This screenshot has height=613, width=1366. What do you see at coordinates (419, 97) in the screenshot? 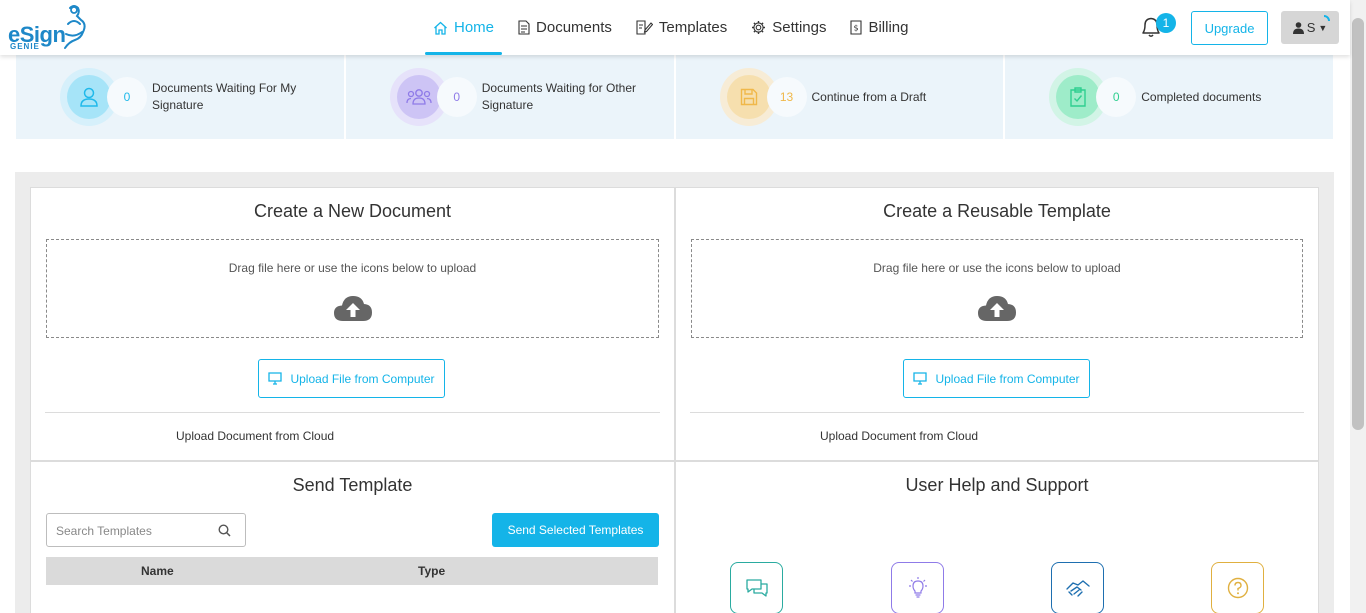
I see `users-icon` at bounding box center [419, 97].